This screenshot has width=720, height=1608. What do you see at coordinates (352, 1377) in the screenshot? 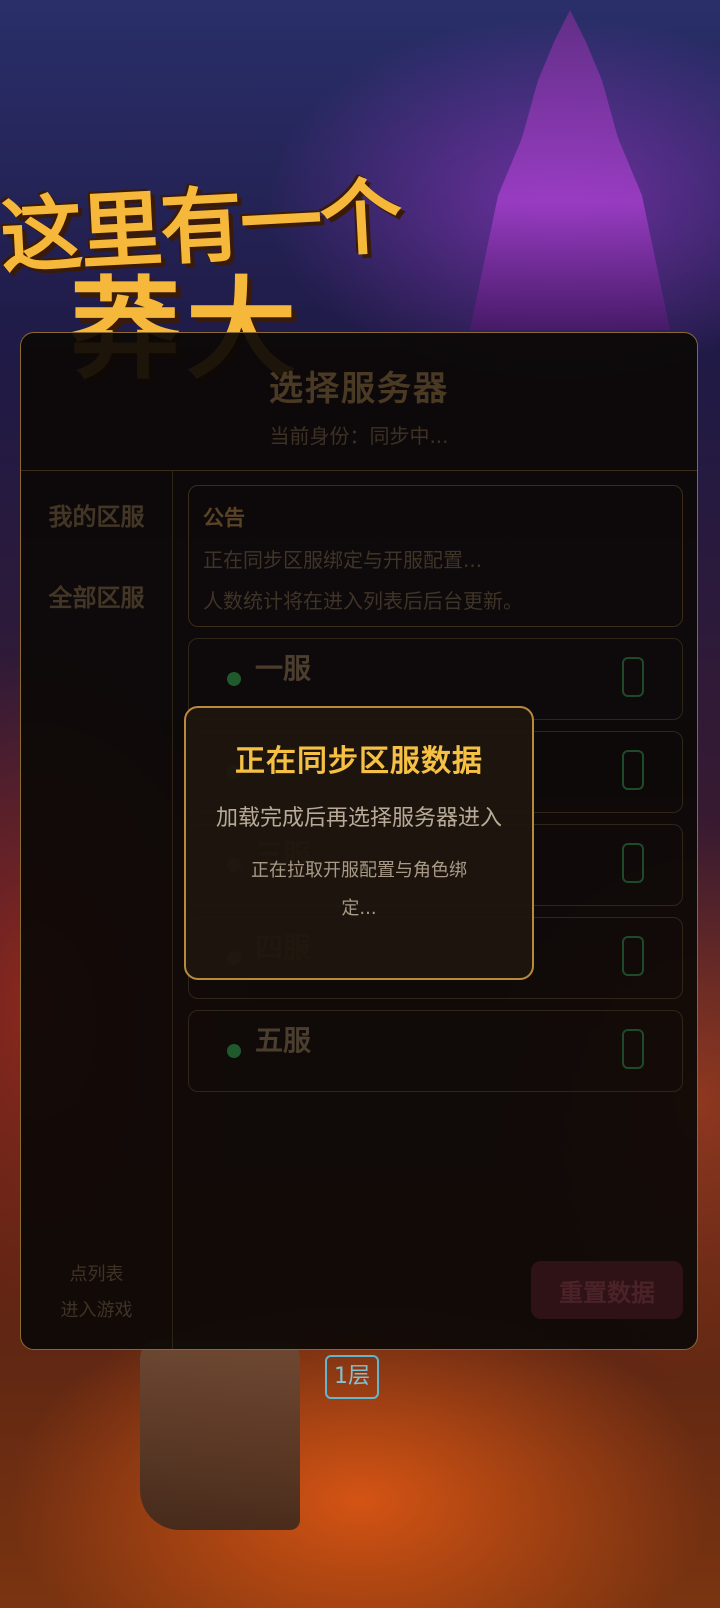
I see `floor-sign: 1层` at bounding box center [352, 1377].